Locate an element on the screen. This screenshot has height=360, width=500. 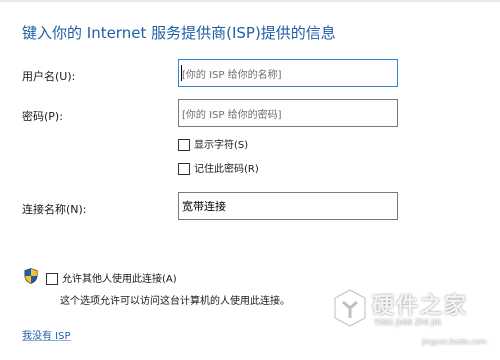
username-label: 用户名(U): is located at coordinates (49, 76).